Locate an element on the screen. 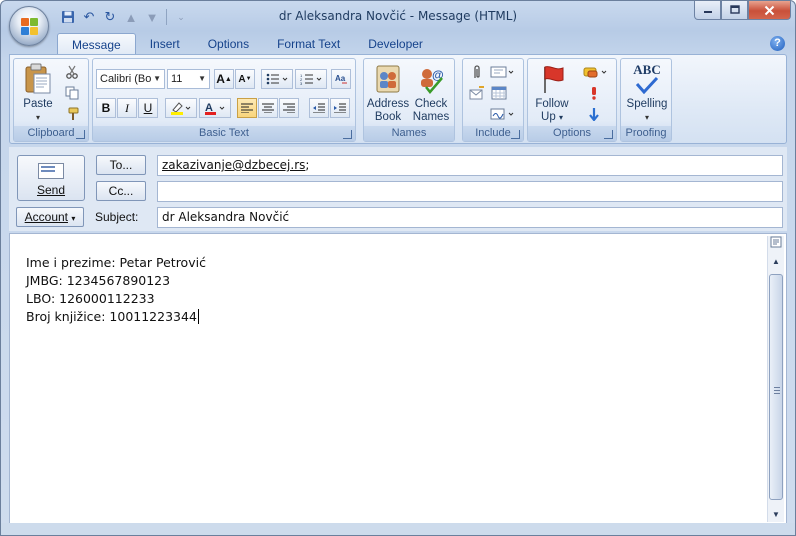  abc-text: ABC is located at coordinates (647, 69).